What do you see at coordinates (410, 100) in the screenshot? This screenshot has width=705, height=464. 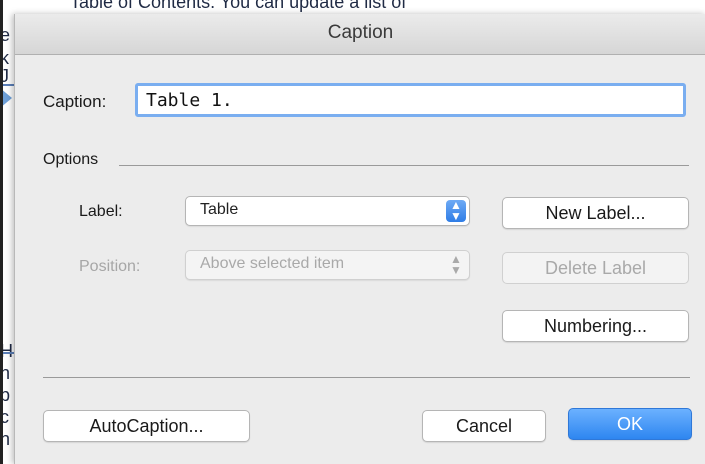 I see `caption-input` at bounding box center [410, 100].